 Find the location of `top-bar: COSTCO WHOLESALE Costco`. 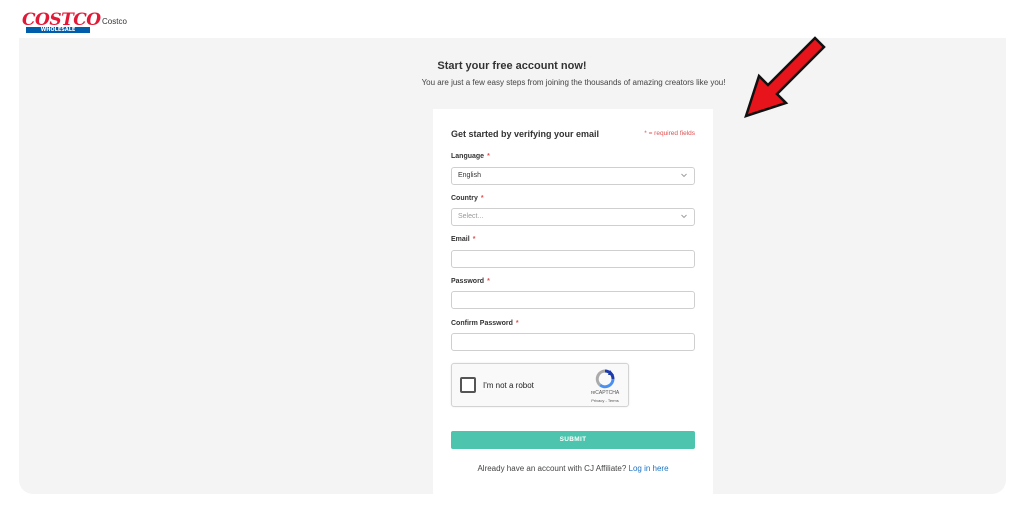

top-bar: COSTCO WHOLESALE Costco is located at coordinates (512, 19).